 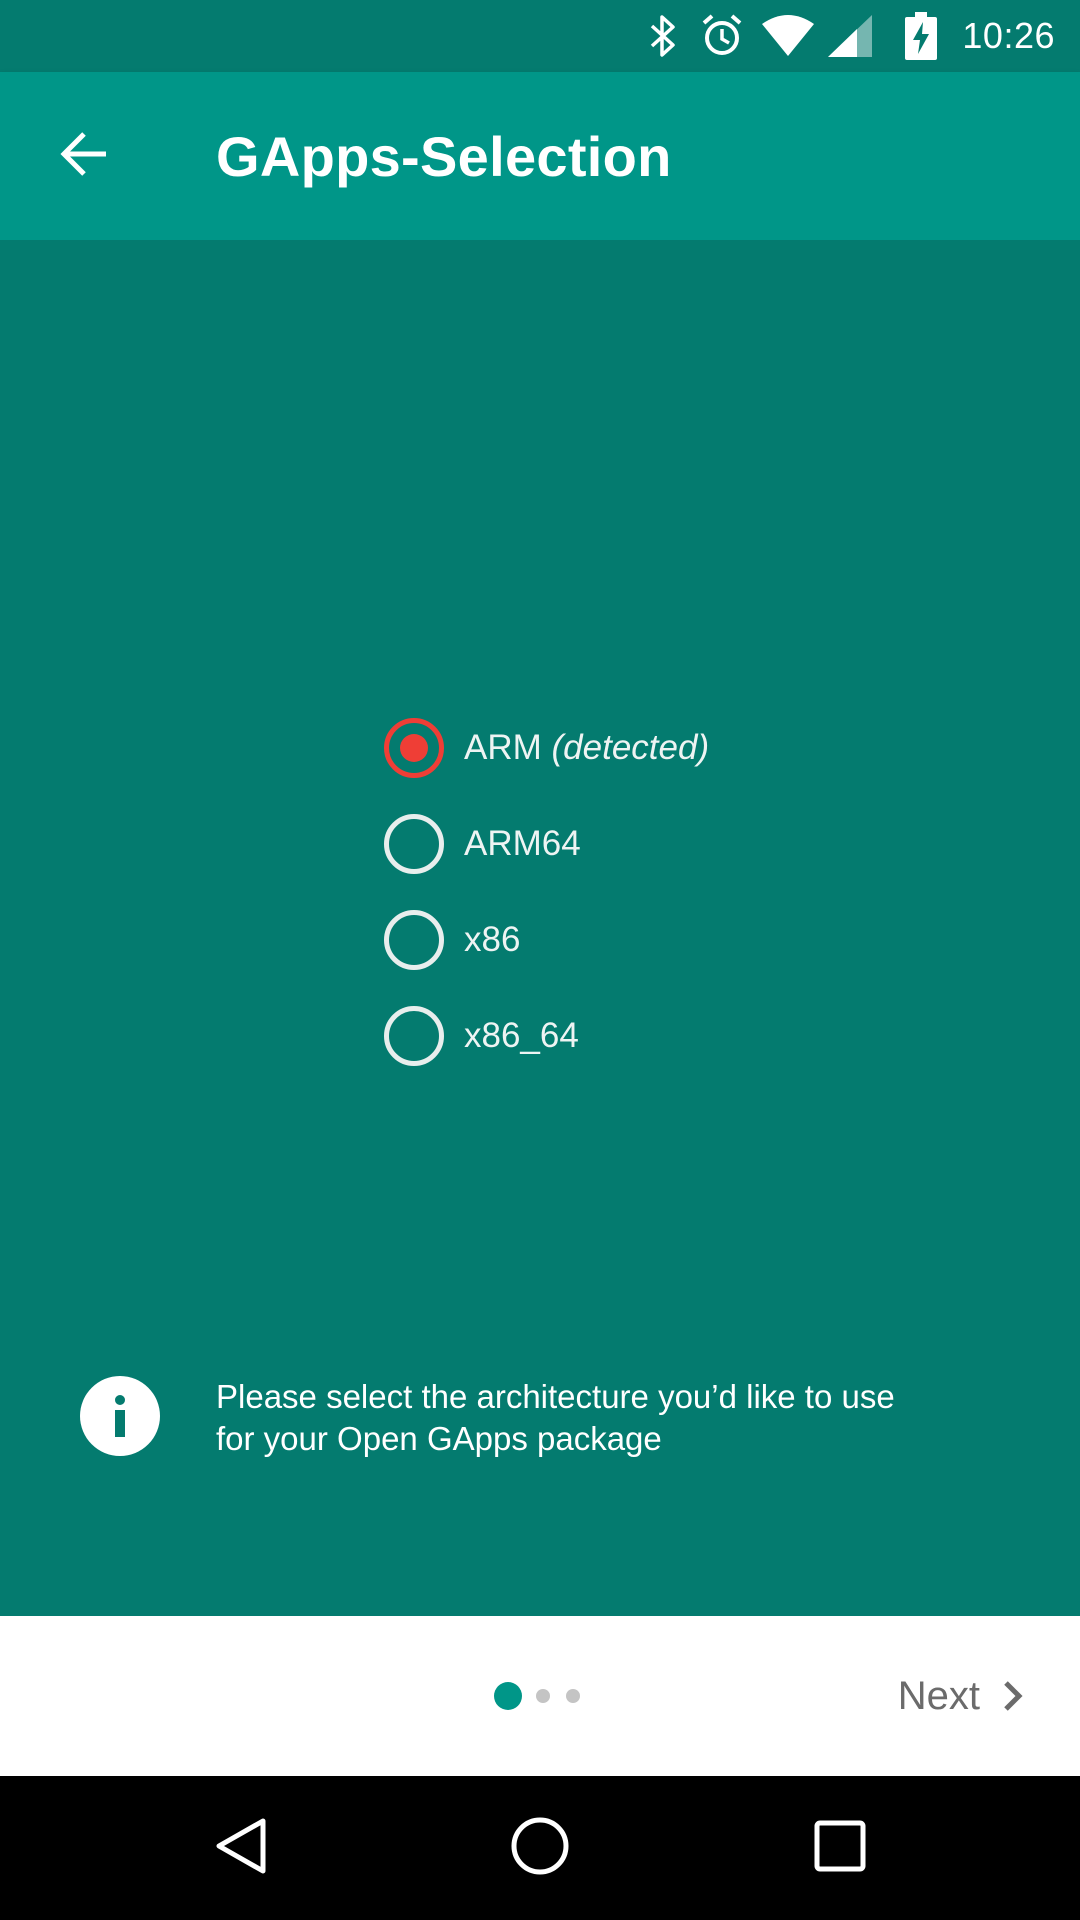 I want to click on radio-label-x86: x86, so click(x=492, y=939).